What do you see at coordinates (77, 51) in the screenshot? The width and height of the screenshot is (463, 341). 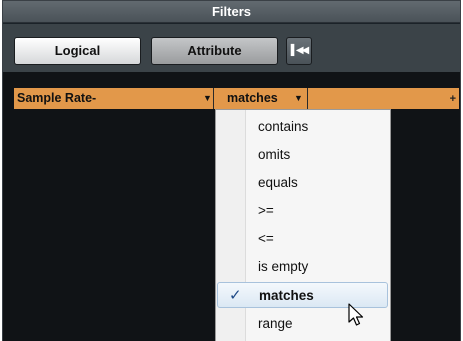 I see `logical-button: Logical` at bounding box center [77, 51].